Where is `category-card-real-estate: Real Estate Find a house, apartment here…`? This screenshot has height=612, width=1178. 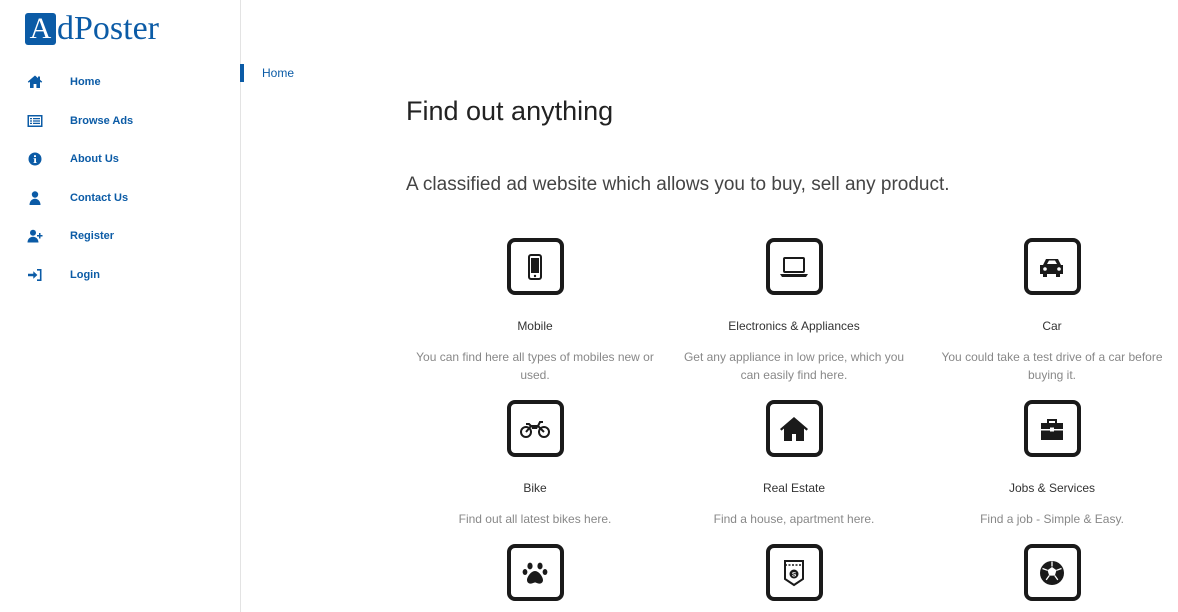
category-card-real-estate: Real Estate Find a house, apartment here… is located at coordinates (794, 464).